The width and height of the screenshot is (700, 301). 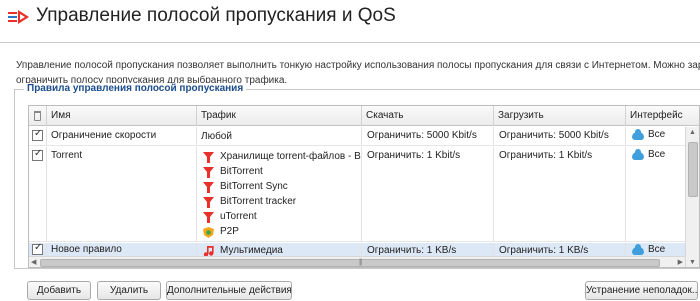 What do you see at coordinates (59, 290) in the screenshot?
I see `add-button: Добавить` at bounding box center [59, 290].